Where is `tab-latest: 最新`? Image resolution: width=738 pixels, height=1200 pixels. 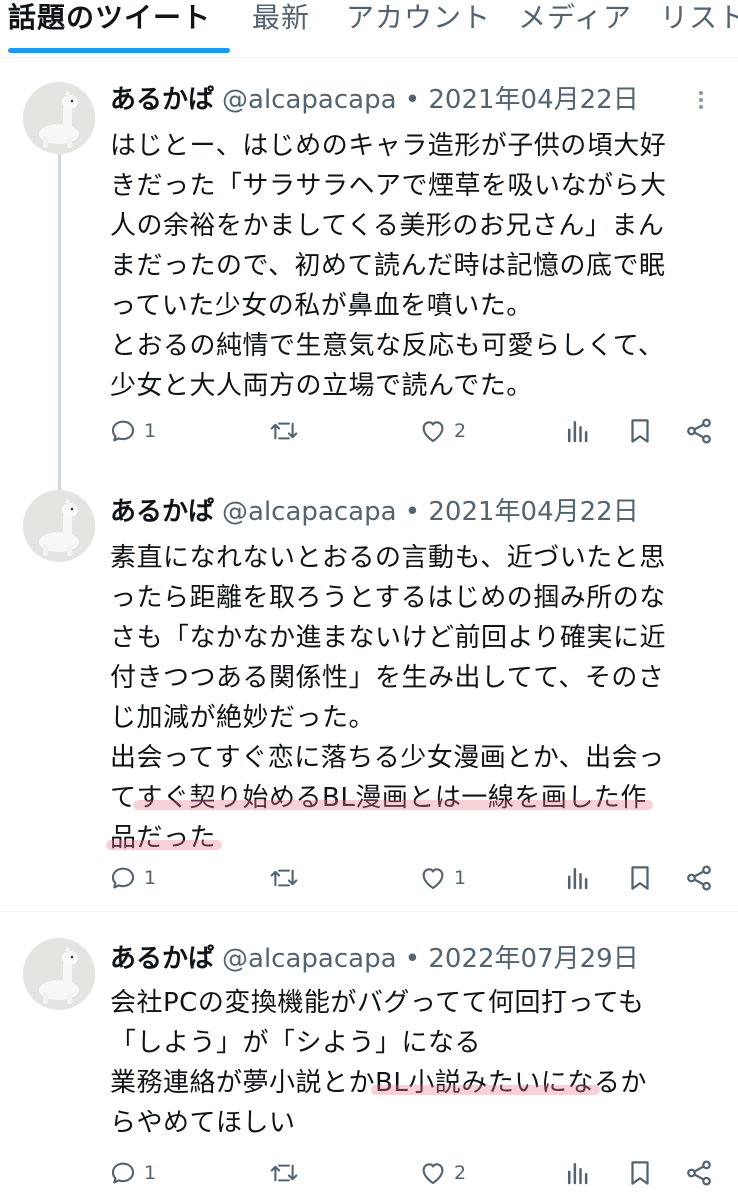
tab-latest: 最新 is located at coordinates (281, 19).